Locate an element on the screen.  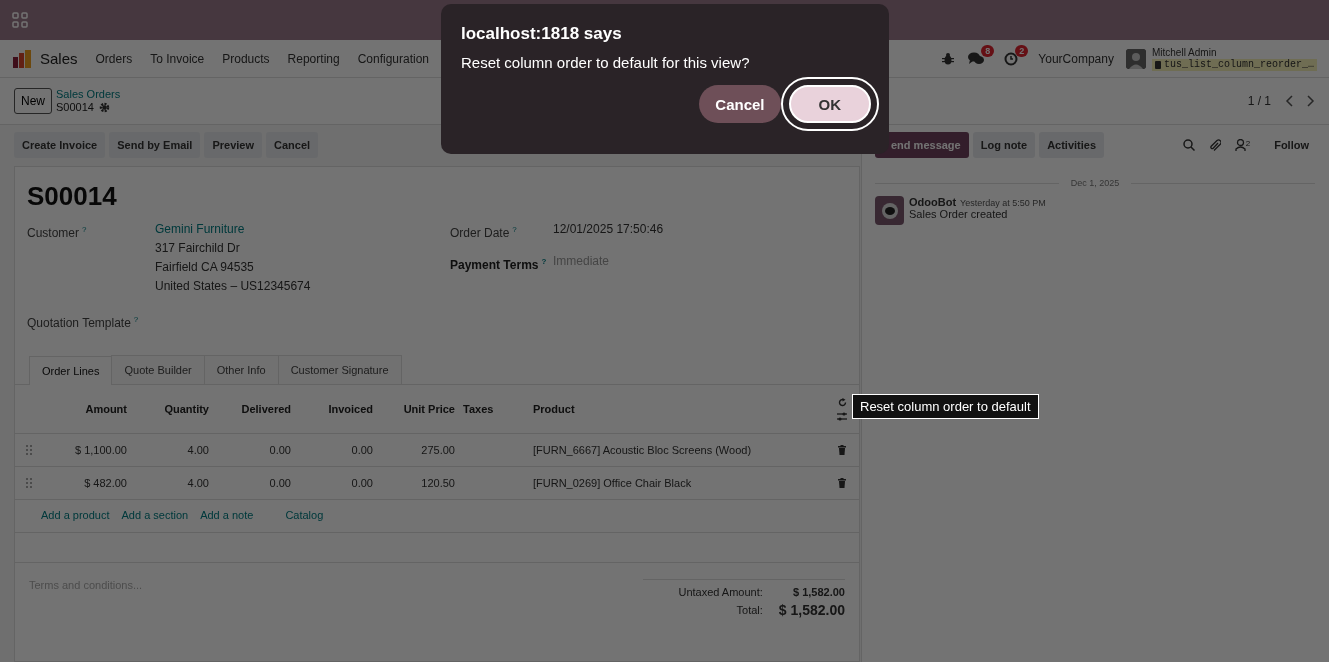
address-line: Fairfield CA 94535 is located at coordinates (205, 267).